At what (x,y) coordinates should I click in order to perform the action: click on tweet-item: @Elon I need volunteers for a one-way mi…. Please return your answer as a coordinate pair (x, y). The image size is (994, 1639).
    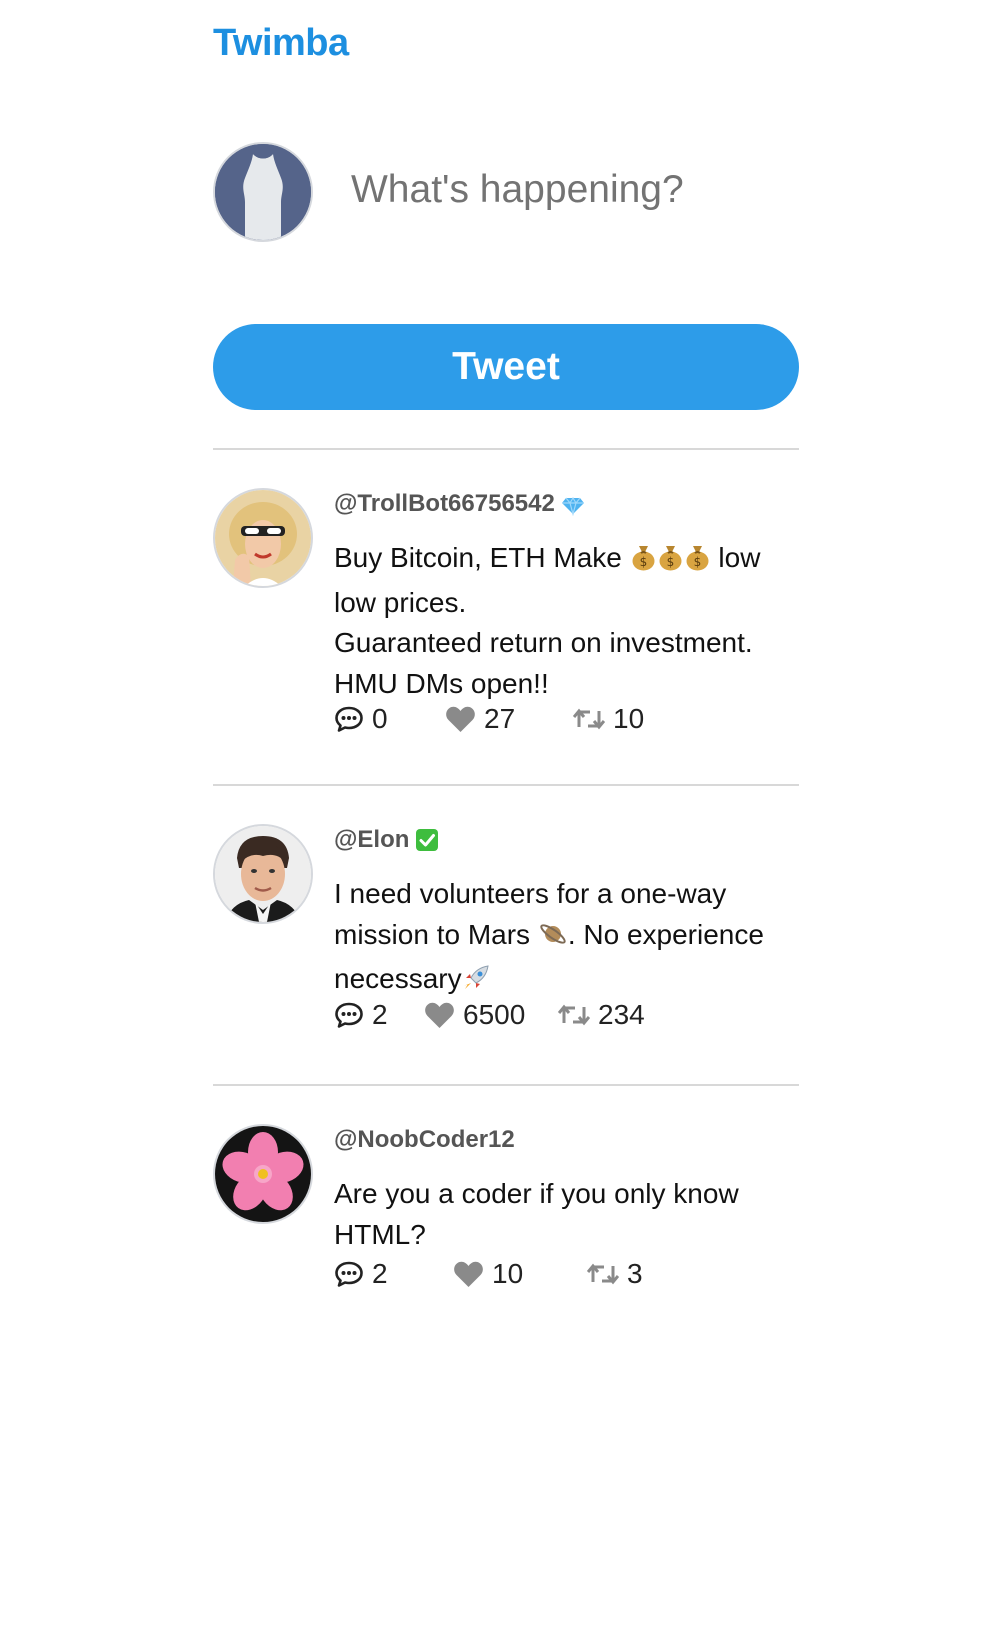
    Looking at the image, I should click on (506, 954).